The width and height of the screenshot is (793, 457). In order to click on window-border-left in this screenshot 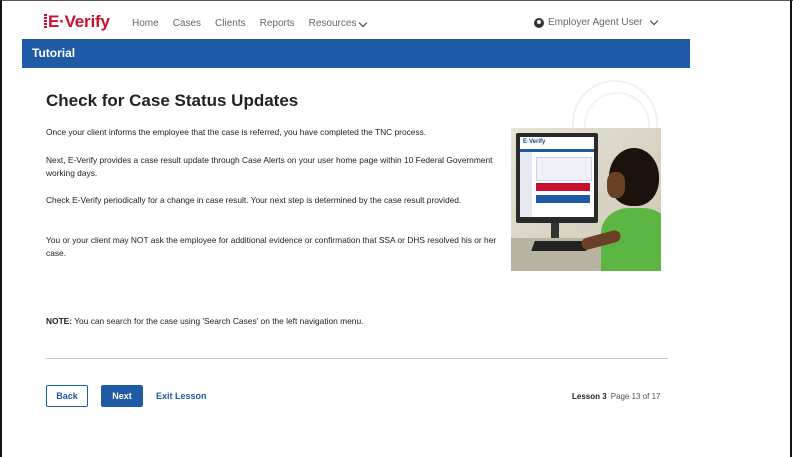, I will do `click(1, 228)`.